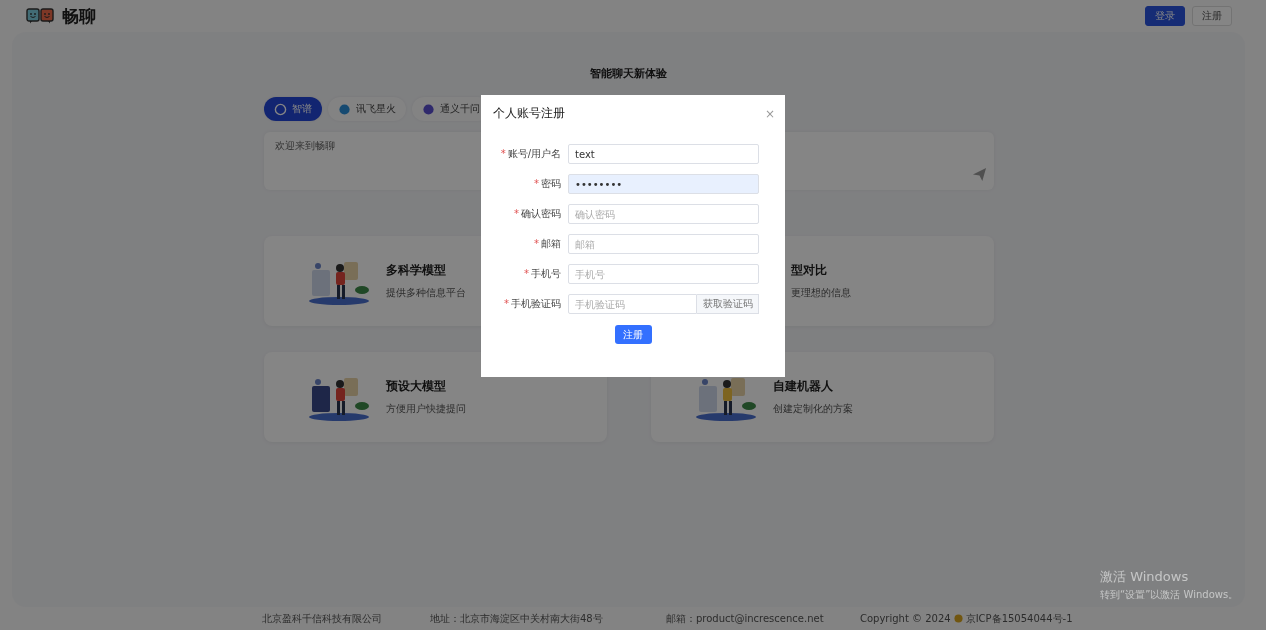 The image size is (1266, 630). What do you see at coordinates (534, 153) in the screenshot?
I see `field-label: 账号/用户名` at bounding box center [534, 153].